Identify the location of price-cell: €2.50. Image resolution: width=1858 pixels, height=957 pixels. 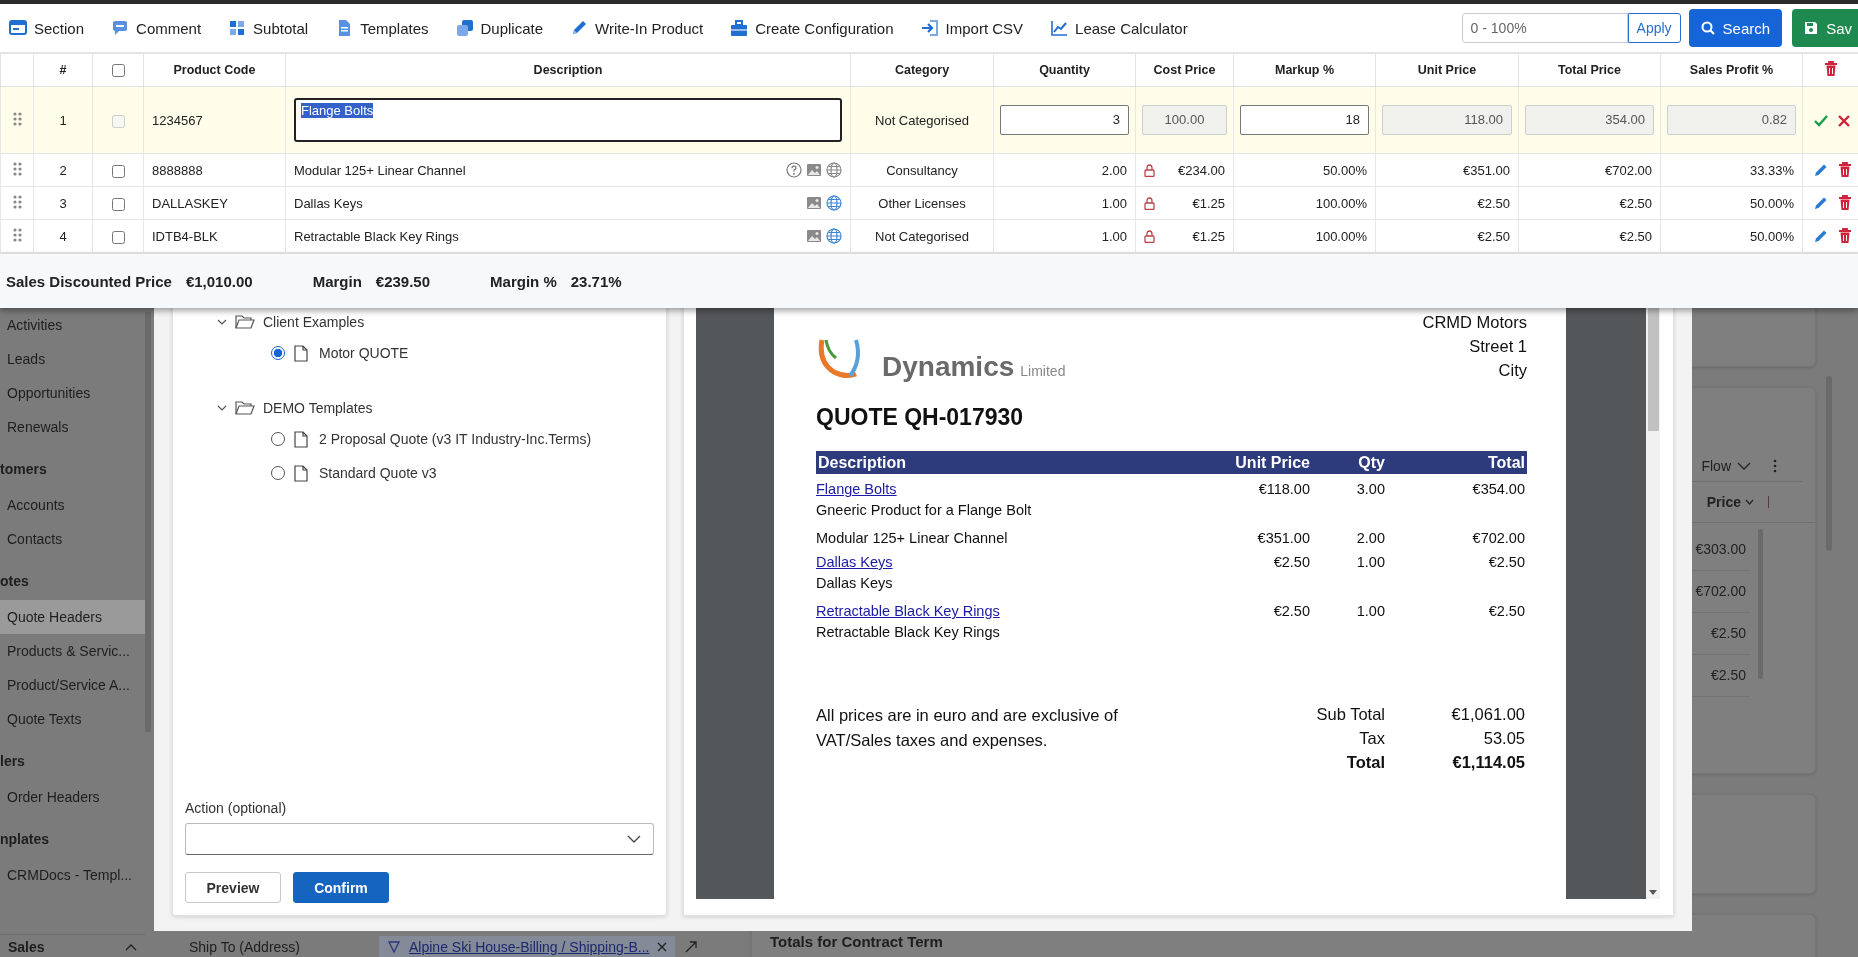
(1728, 675).